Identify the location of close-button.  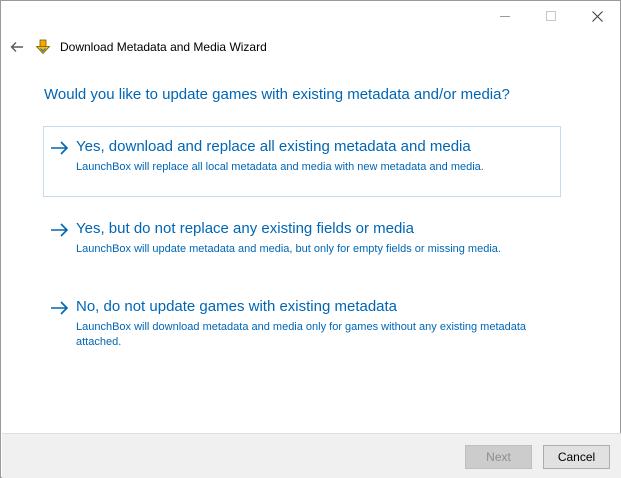
(597, 16).